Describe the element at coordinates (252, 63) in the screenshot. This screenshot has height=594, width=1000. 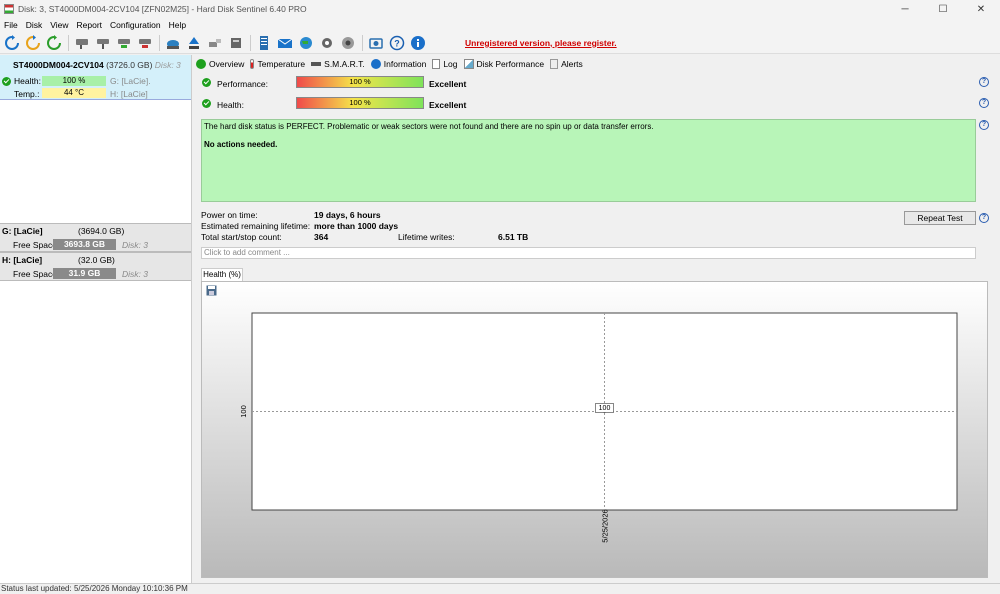
I see `thermometer-icon` at that location.